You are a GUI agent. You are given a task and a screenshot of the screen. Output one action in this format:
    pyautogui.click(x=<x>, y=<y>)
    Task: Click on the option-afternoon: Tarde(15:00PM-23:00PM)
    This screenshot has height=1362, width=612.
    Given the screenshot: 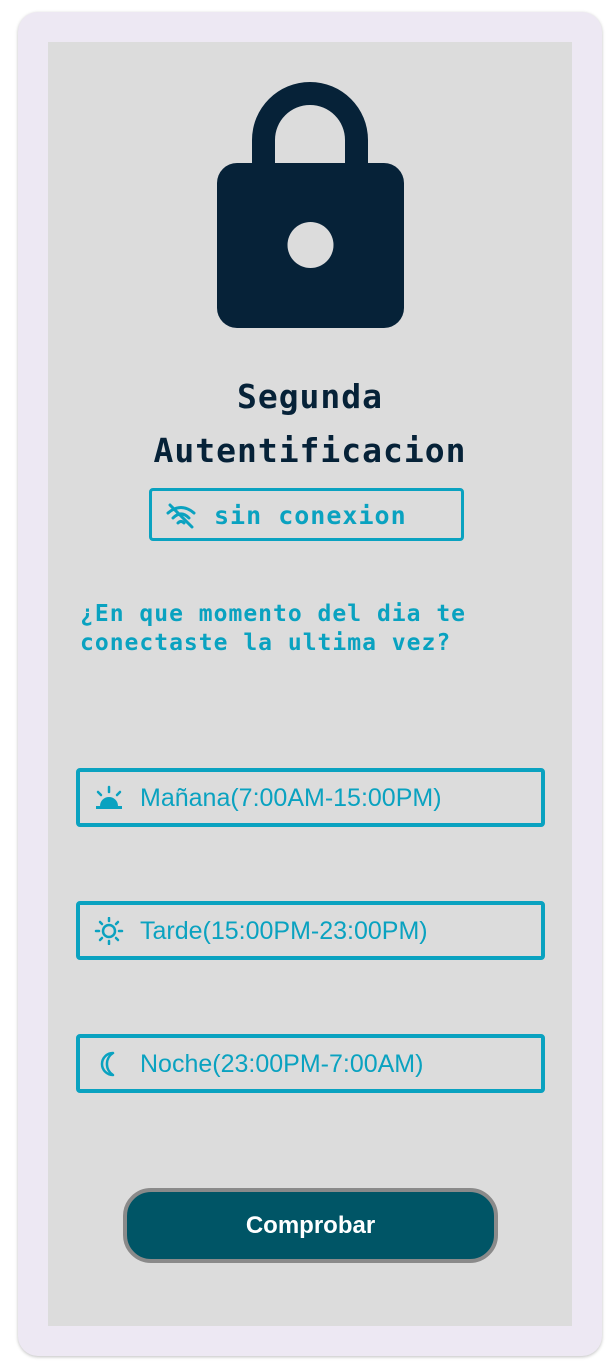 What is the action you would take?
    pyautogui.click(x=310, y=930)
    